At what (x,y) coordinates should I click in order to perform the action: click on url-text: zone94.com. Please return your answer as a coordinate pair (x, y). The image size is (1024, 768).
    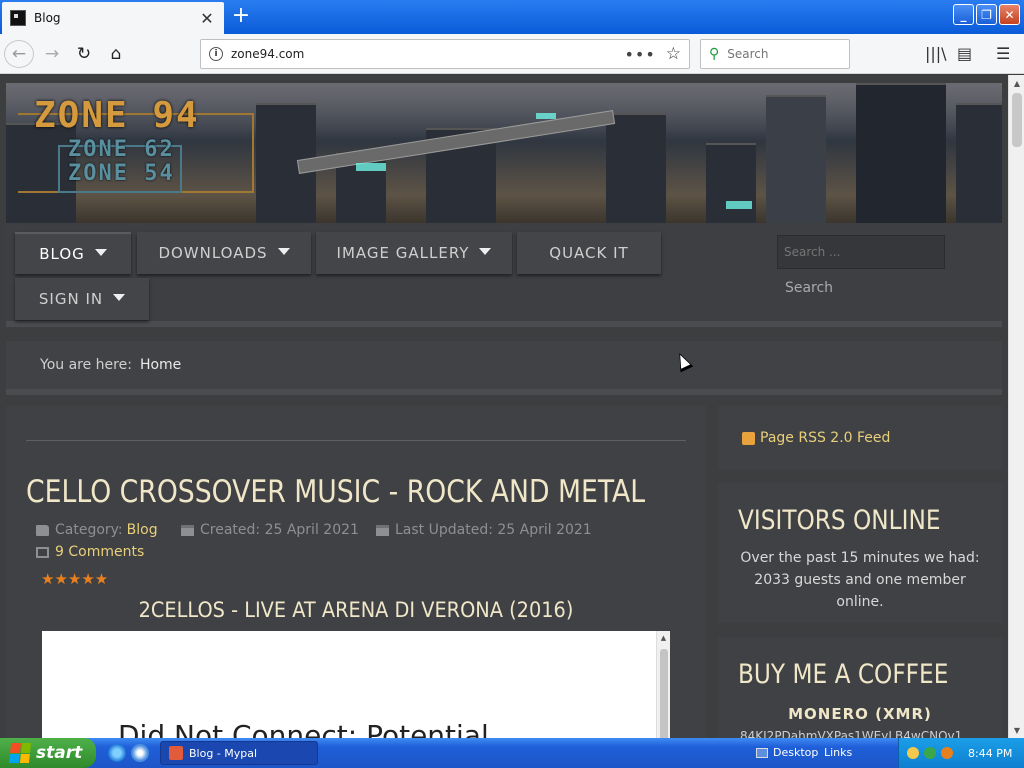
    Looking at the image, I should click on (427, 54).